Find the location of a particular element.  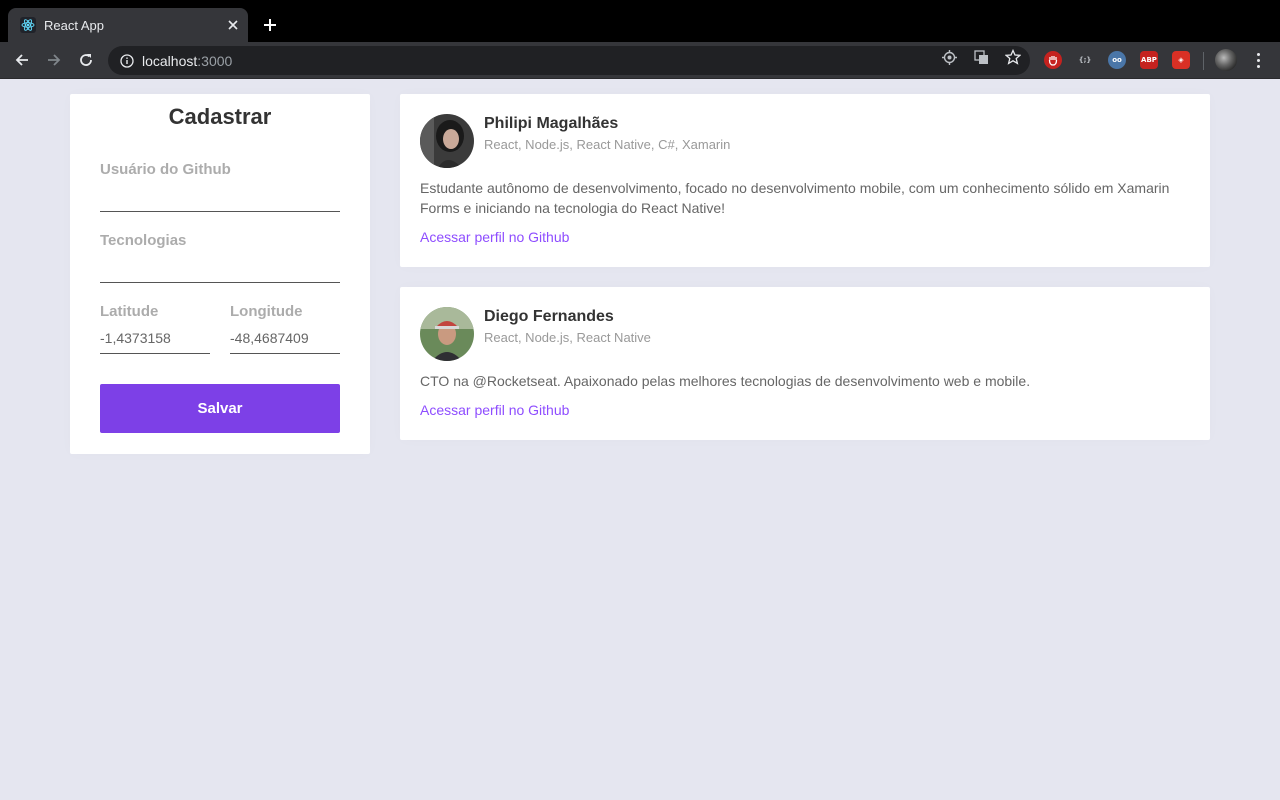

dev-techs: React, Node.js, React Native is located at coordinates (567, 337).